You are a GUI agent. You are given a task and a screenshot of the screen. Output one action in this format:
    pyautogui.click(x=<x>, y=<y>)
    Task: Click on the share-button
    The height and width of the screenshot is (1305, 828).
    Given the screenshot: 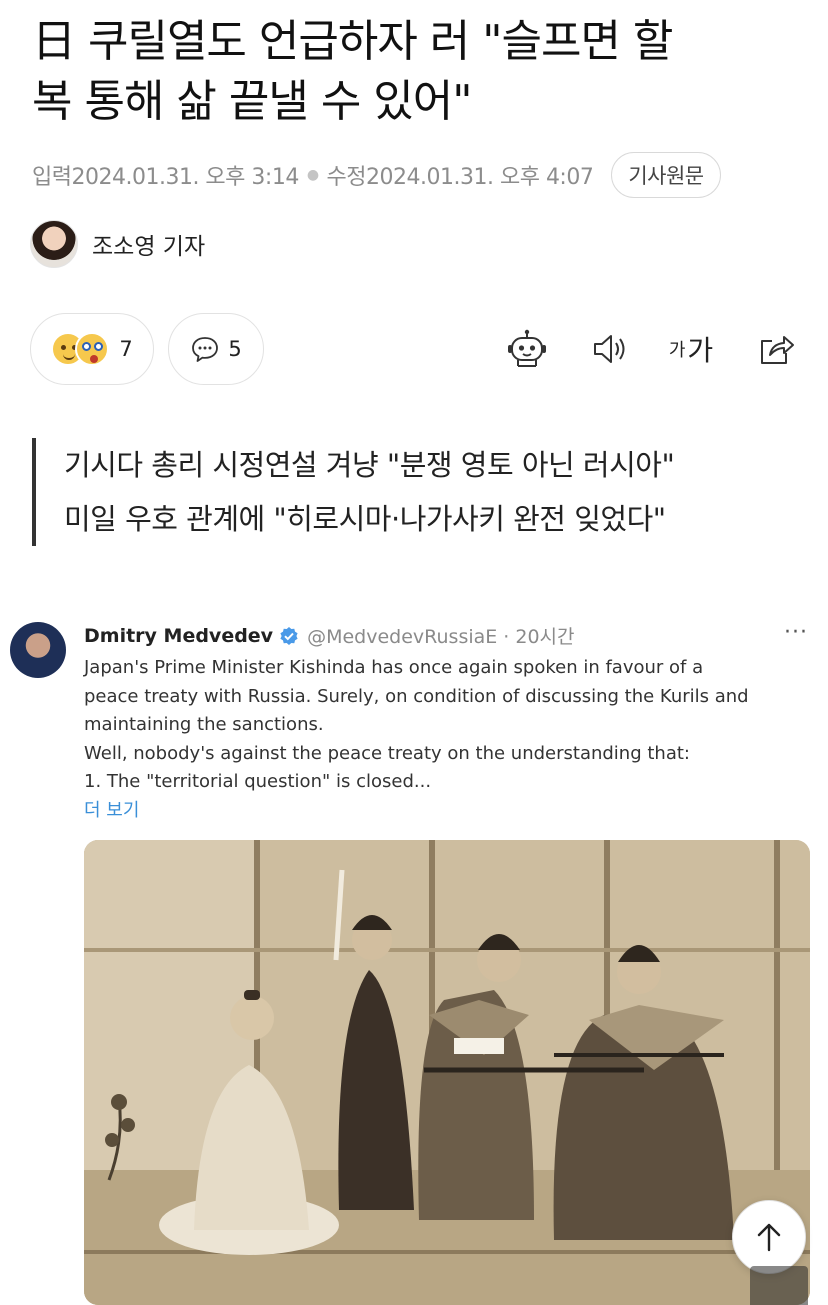 What is the action you would take?
    pyautogui.click(x=776, y=349)
    